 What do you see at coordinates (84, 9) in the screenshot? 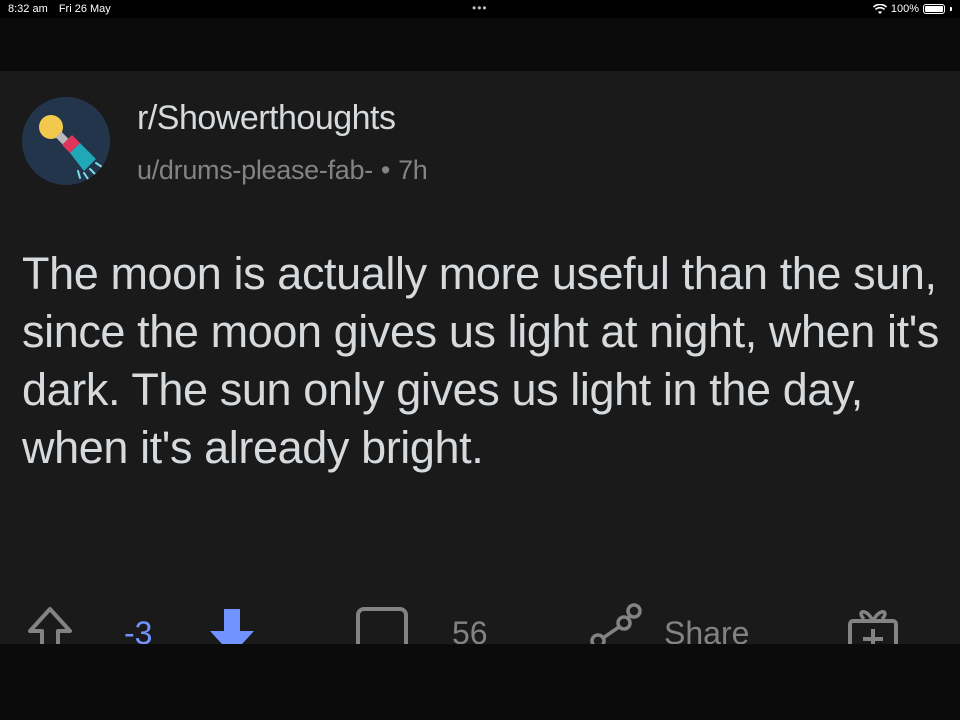
I see `status-date: Fri 26 May` at bounding box center [84, 9].